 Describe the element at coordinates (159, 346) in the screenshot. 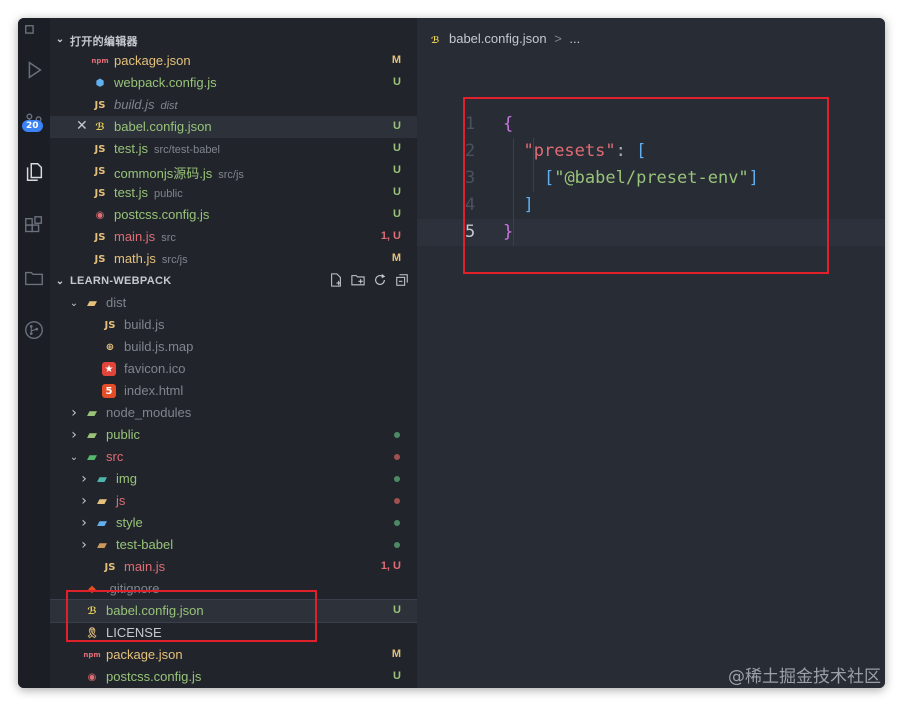

I see `tree-item-label: build.js.map` at that location.